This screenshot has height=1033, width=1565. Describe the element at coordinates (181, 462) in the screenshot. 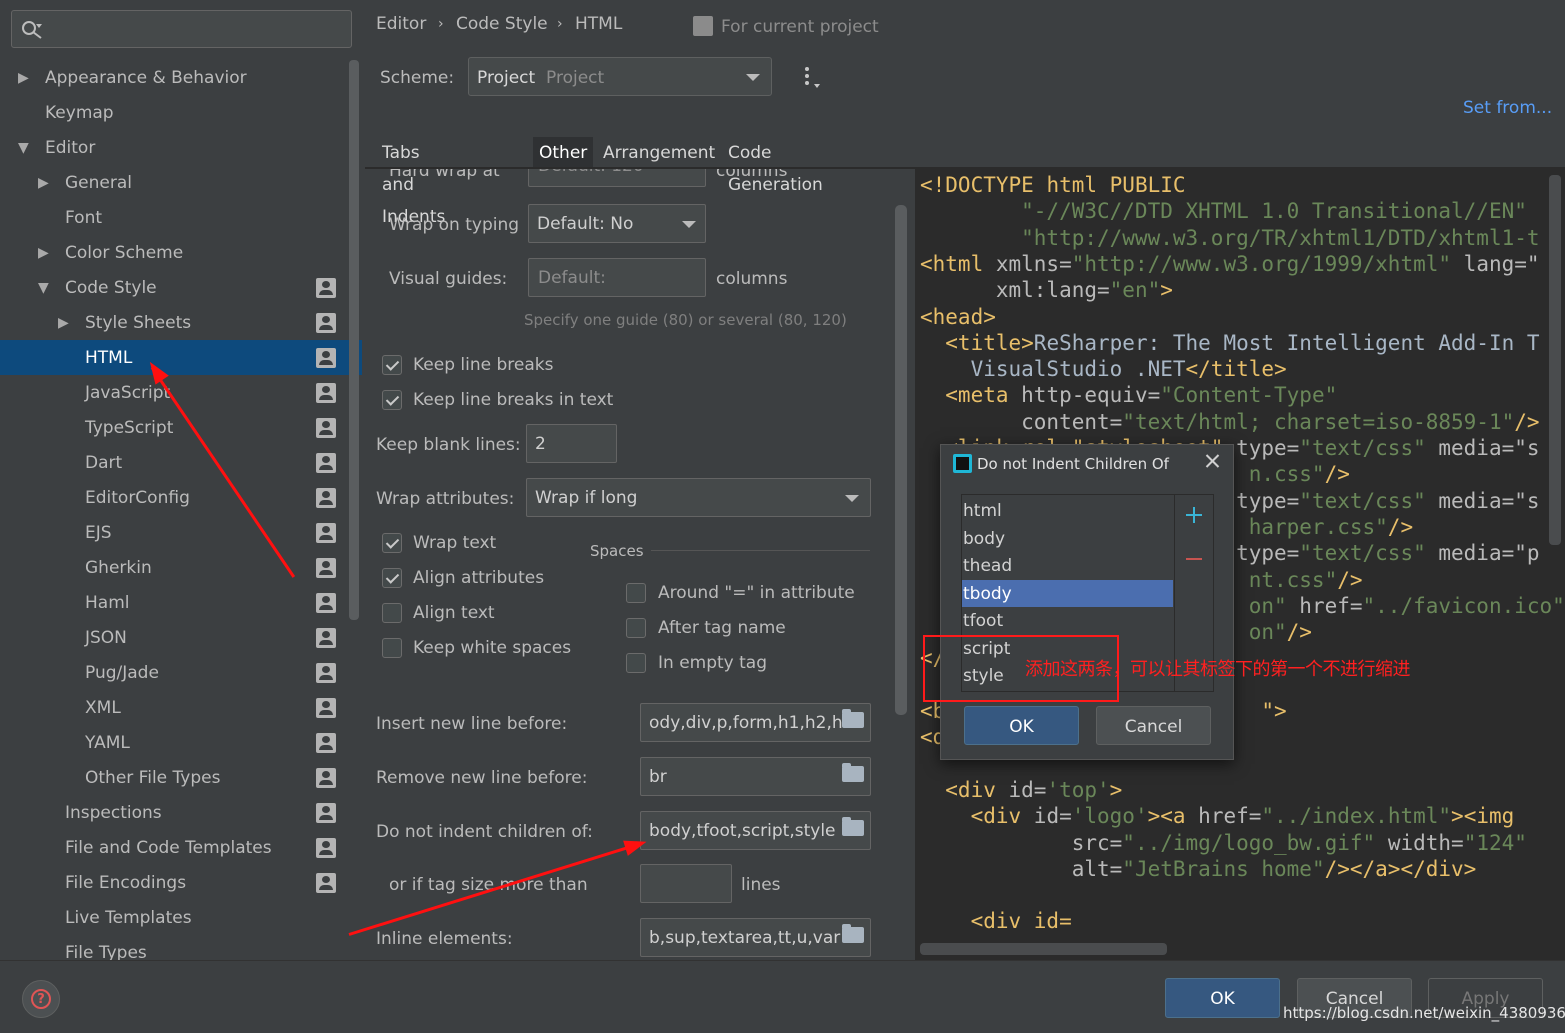

I see `sidebar-item: Dart` at that location.